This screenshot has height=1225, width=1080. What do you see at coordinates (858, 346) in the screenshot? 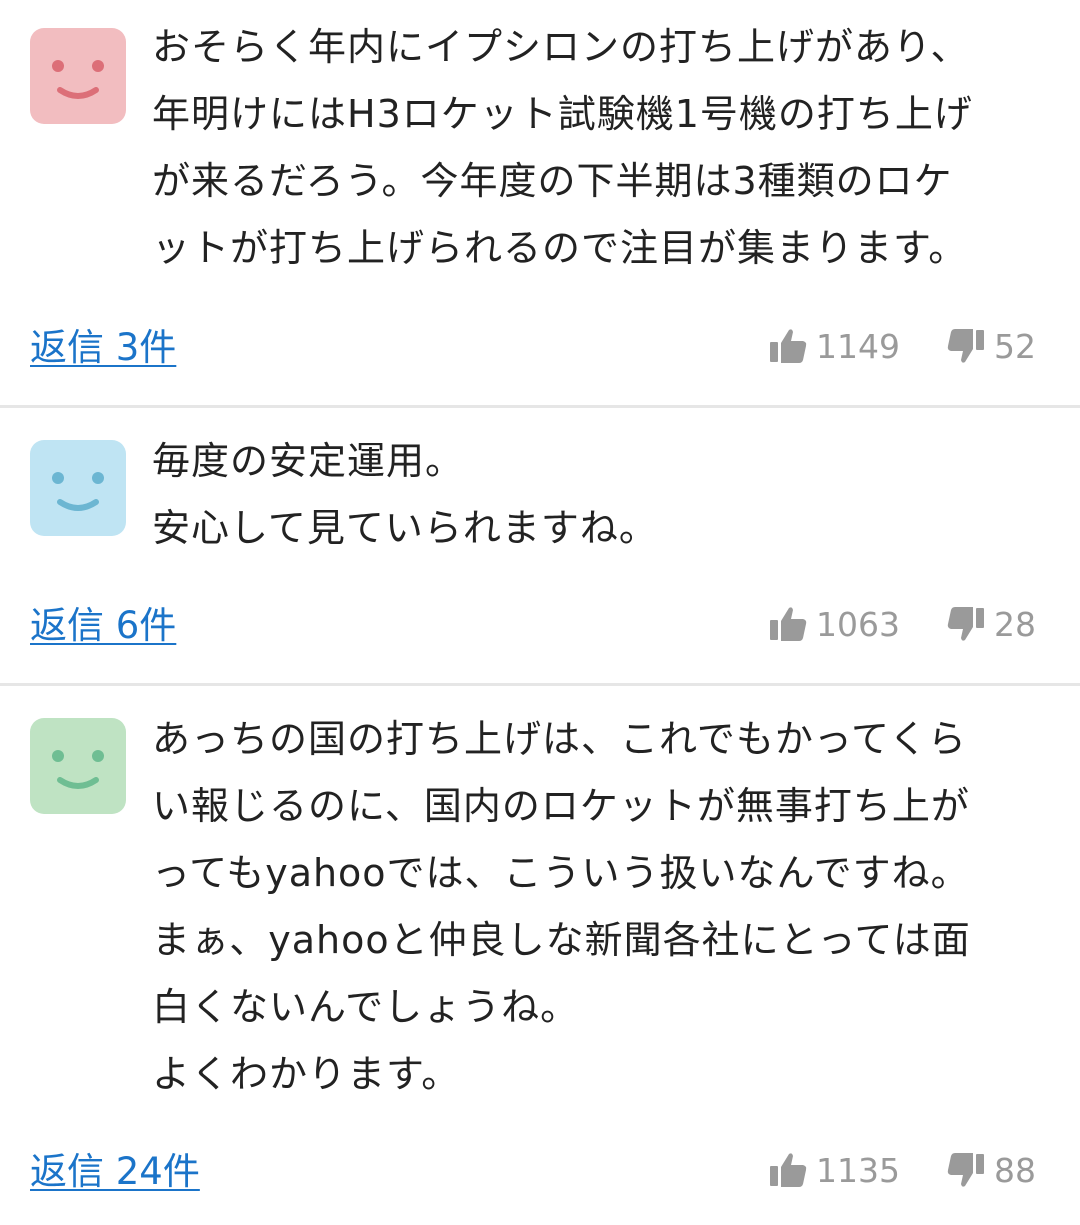
I see `like-count: 1149` at bounding box center [858, 346].